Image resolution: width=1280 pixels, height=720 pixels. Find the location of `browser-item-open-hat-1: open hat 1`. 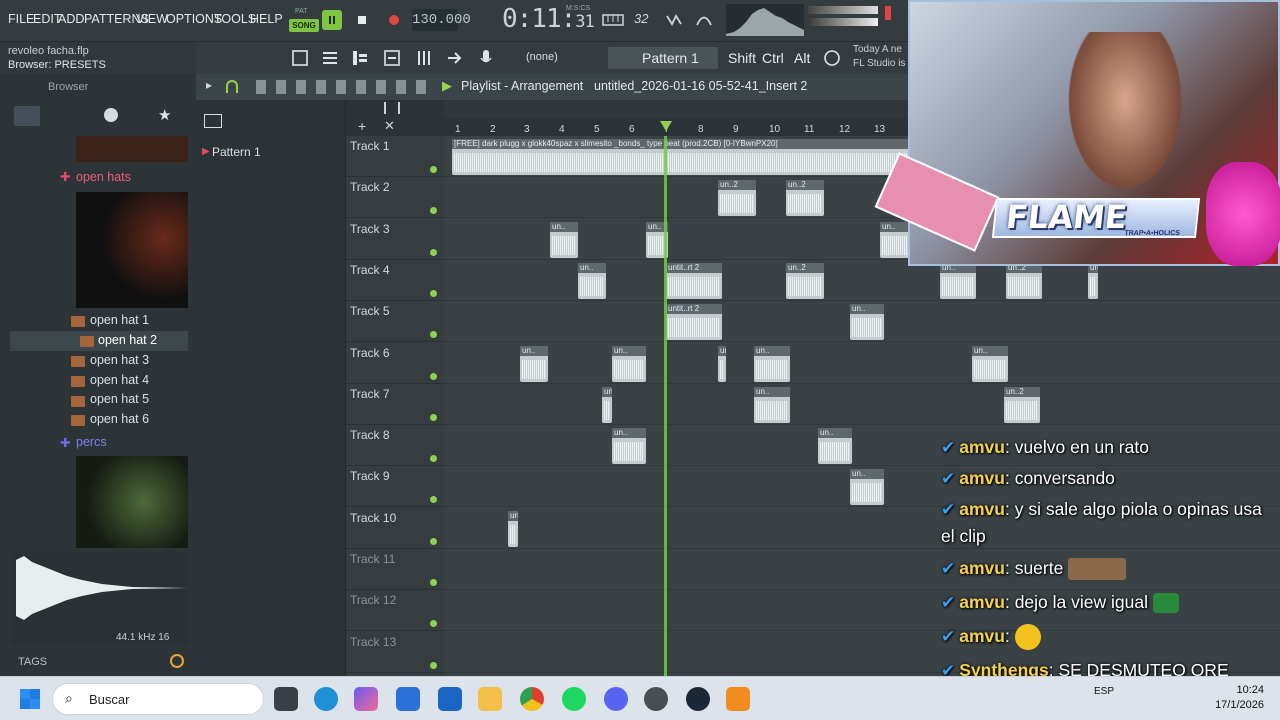

browser-item-open-hat-1: open hat 1 is located at coordinates (119, 320).